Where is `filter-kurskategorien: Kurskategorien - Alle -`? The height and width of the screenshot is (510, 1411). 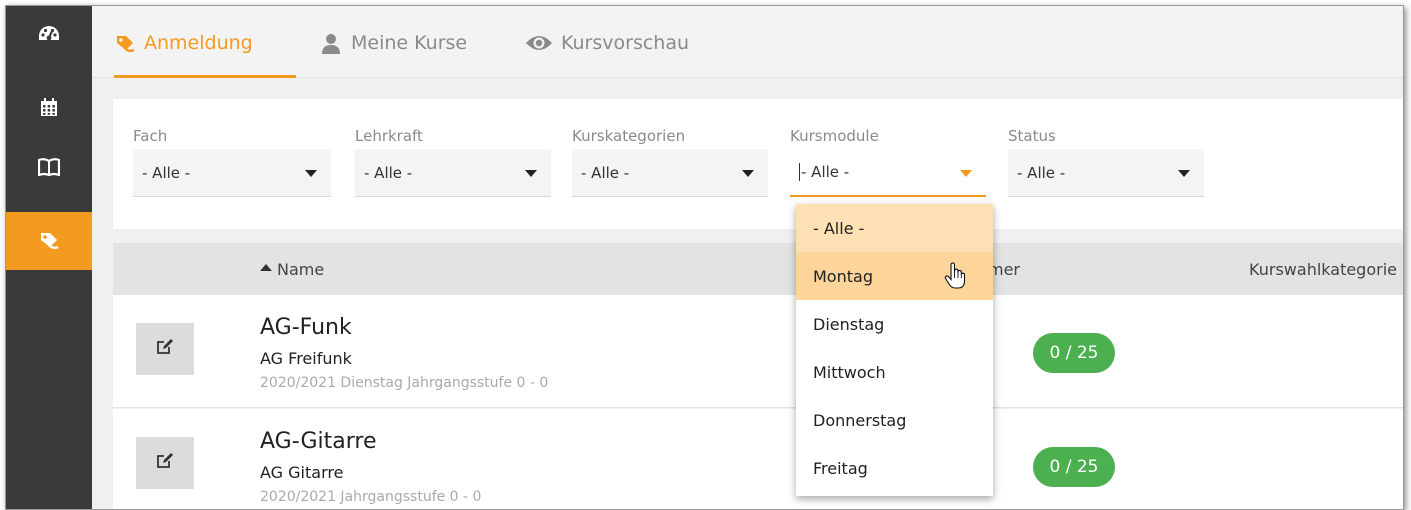
filter-kurskategorien: Kurskategorien - Alle - is located at coordinates (670, 162).